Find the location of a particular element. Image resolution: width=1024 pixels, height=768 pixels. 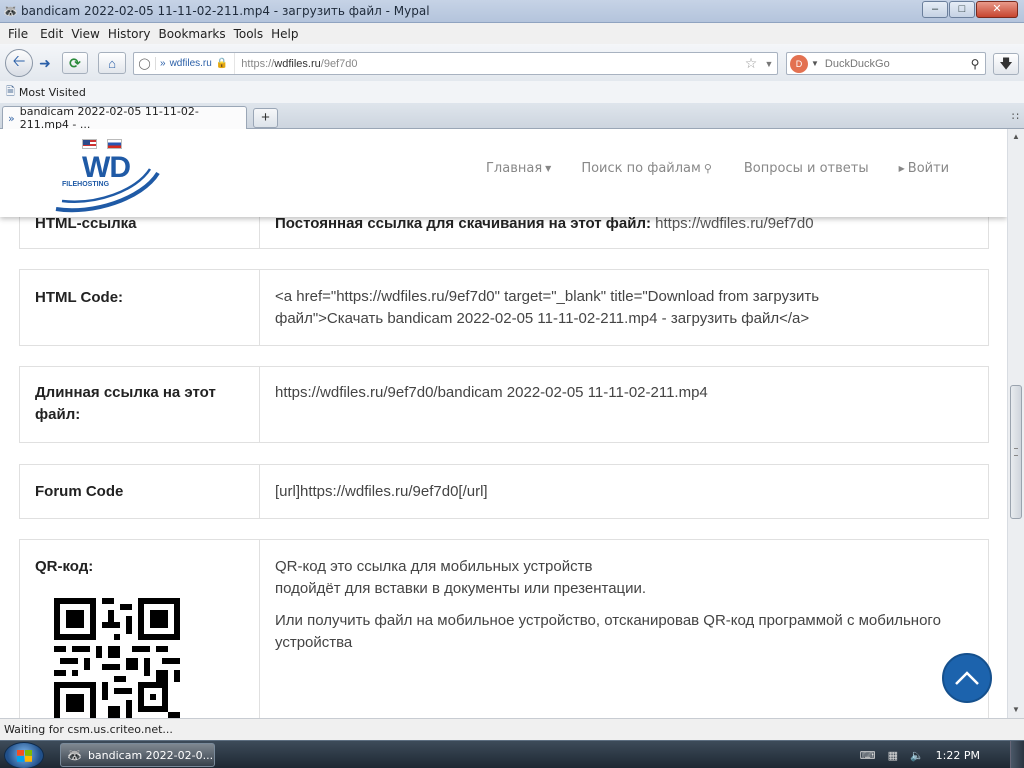

forward-arrow-icon: ➜ is located at coordinates (45, 62).